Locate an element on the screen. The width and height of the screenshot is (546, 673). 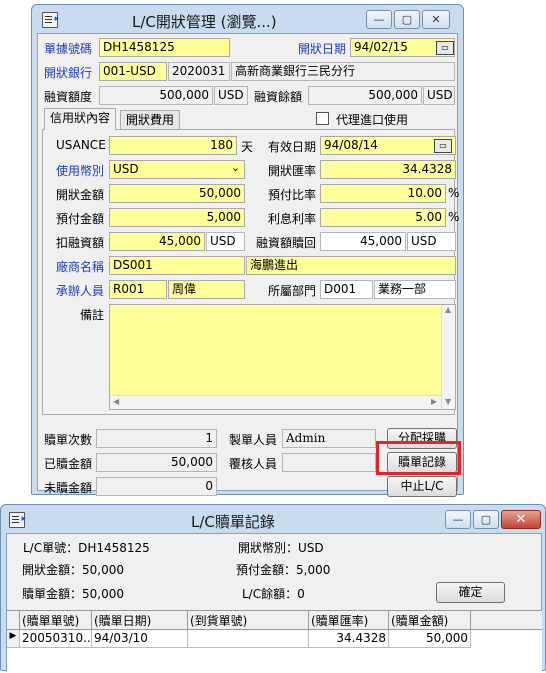
chevron-down-icon: ⌄ is located at coordinates (235, 167).